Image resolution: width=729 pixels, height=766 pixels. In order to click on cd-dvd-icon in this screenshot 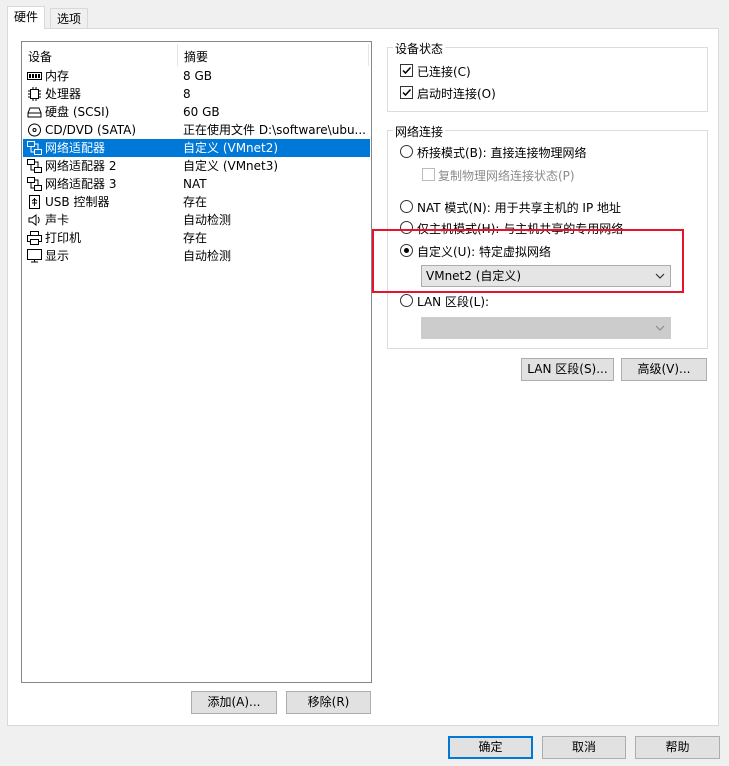, I will do `click(34, 130)`.